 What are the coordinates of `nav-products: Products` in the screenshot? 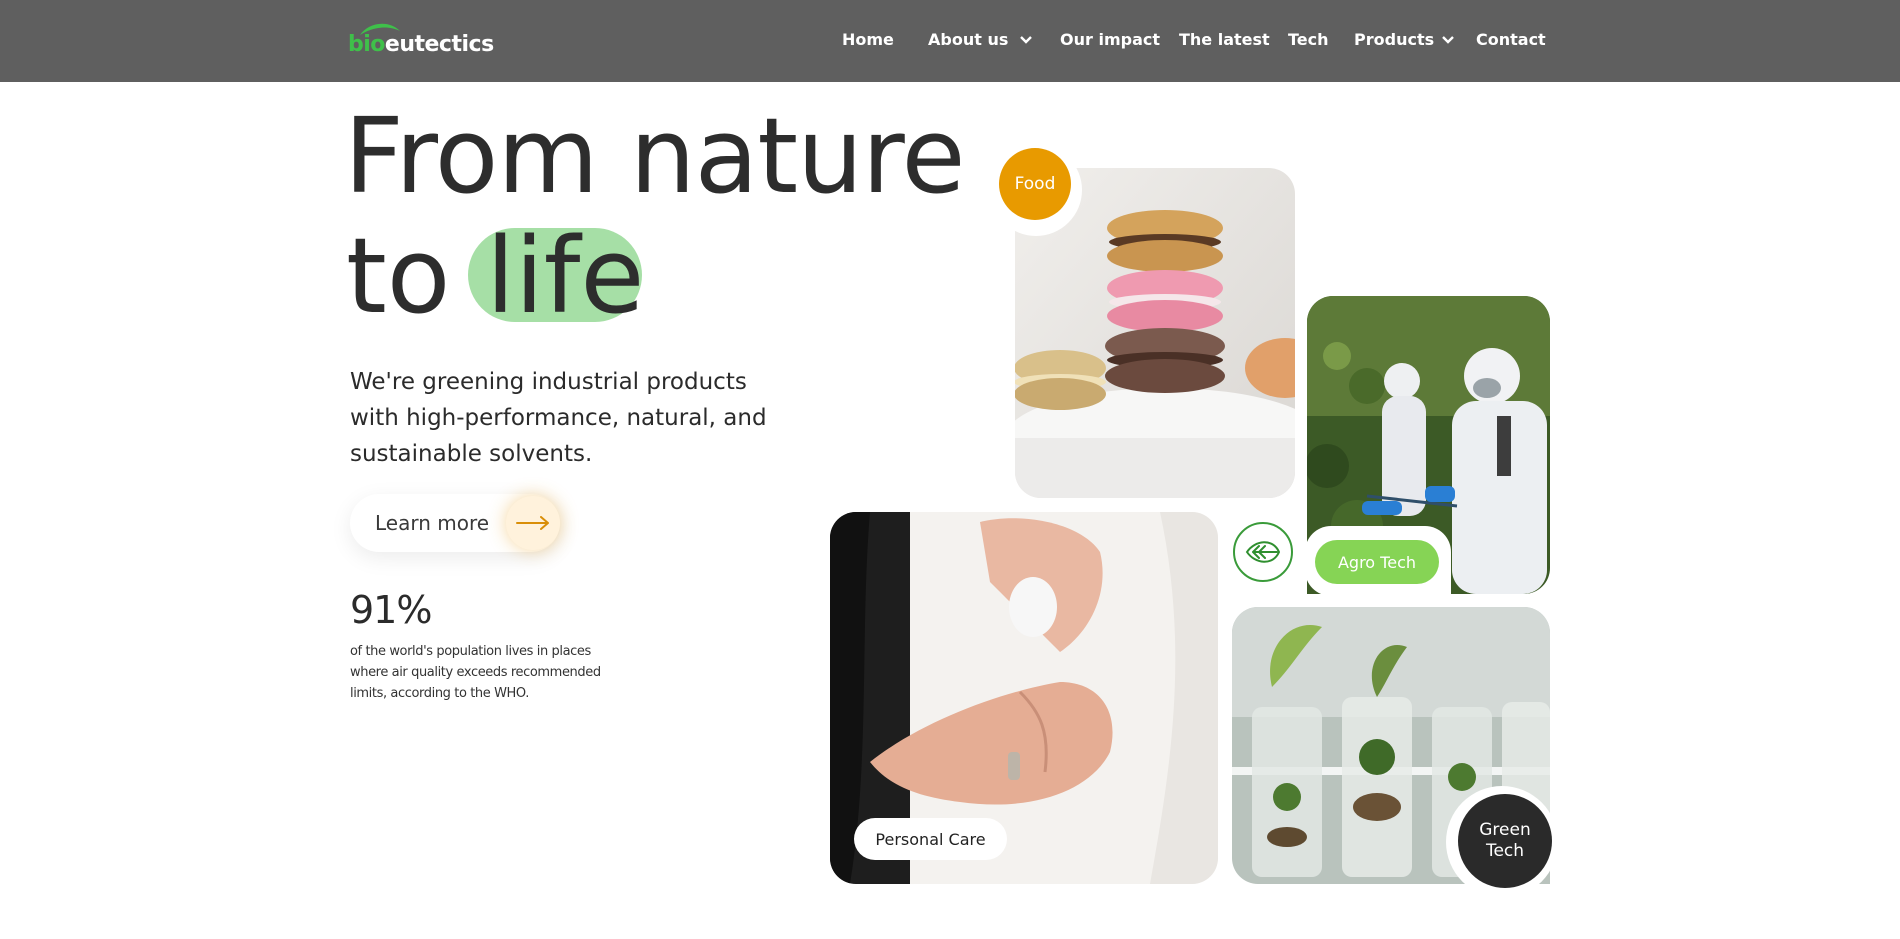 It's located at (1404, 39).